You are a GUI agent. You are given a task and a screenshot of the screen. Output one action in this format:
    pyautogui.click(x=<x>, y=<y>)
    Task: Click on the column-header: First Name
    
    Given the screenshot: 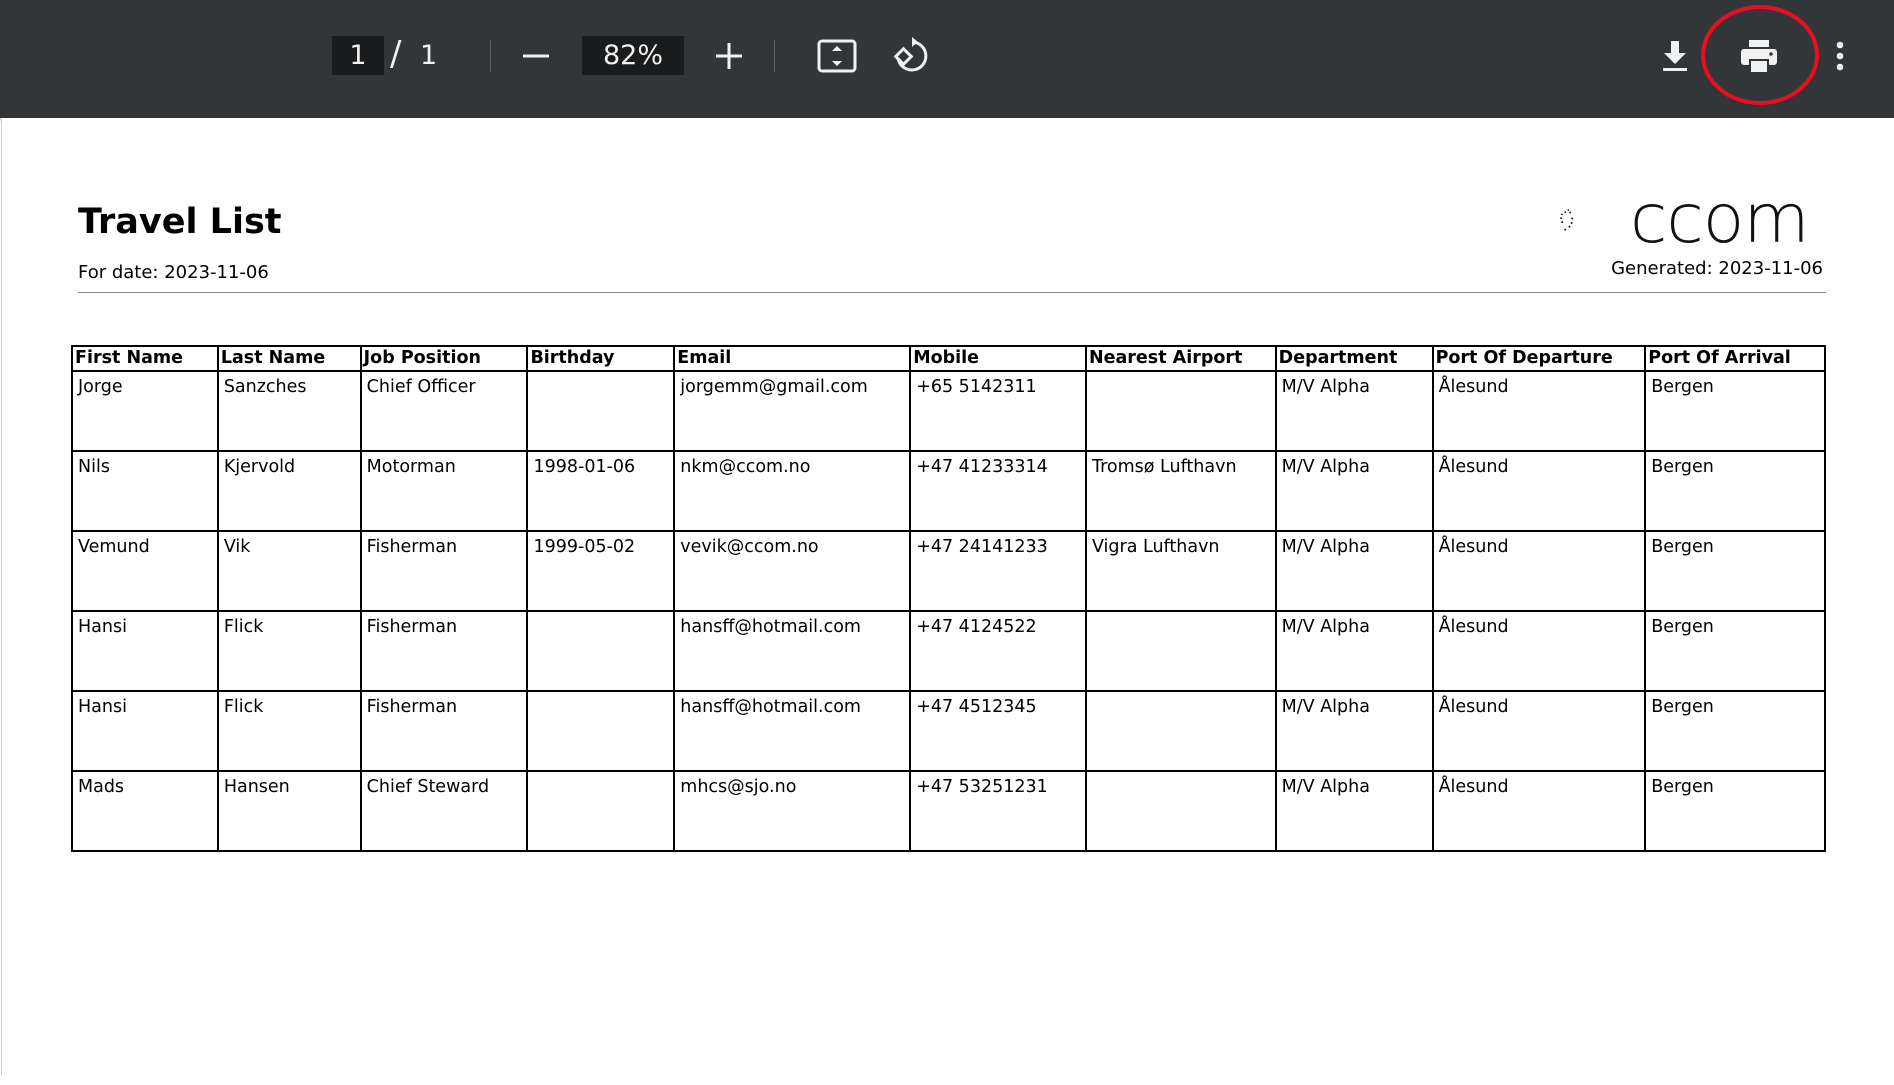 What is the action you would take?
    pyautogui.click(x=145, y=358)
    